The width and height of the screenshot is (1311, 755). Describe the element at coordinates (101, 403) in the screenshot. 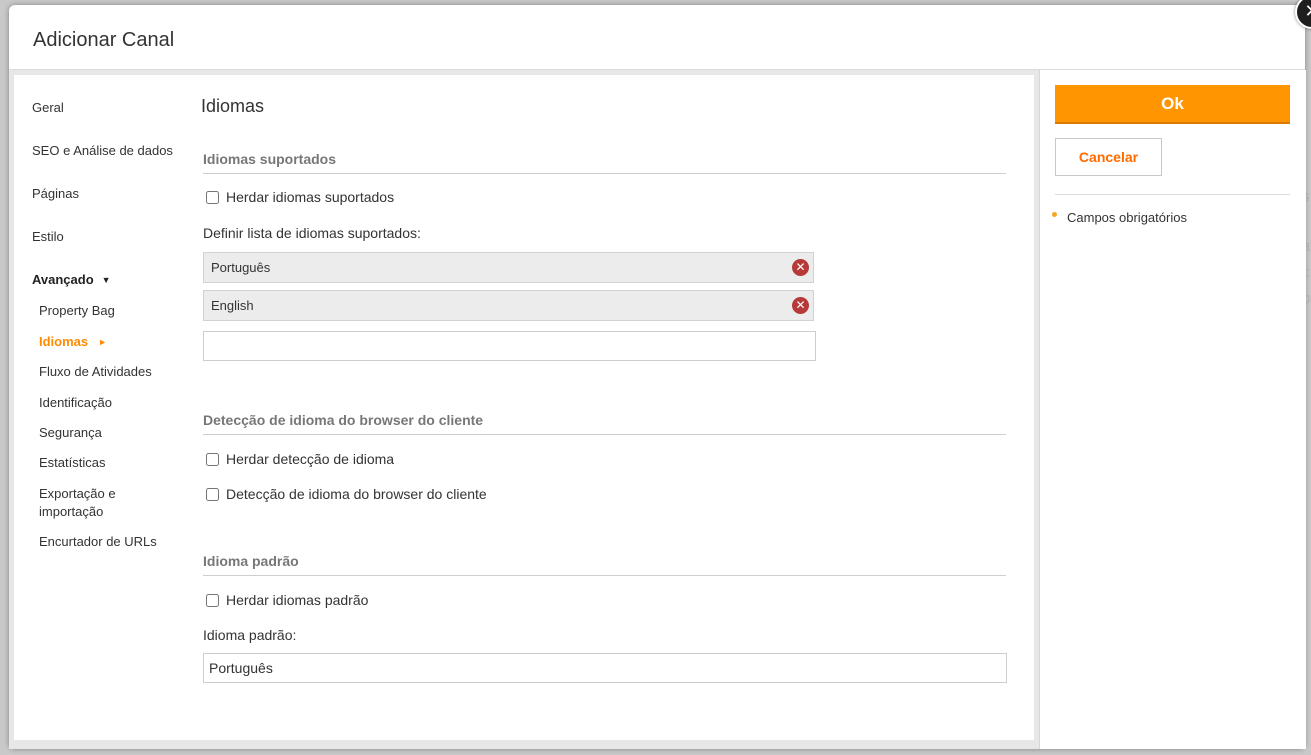

I see `sub-item-identificacao: Identificação` at that location.